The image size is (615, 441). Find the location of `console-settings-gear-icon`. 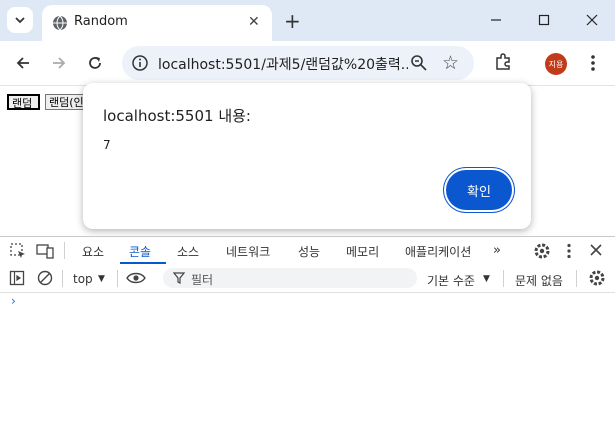

console-settings-gear-icon is located at coordinates (597, 278).